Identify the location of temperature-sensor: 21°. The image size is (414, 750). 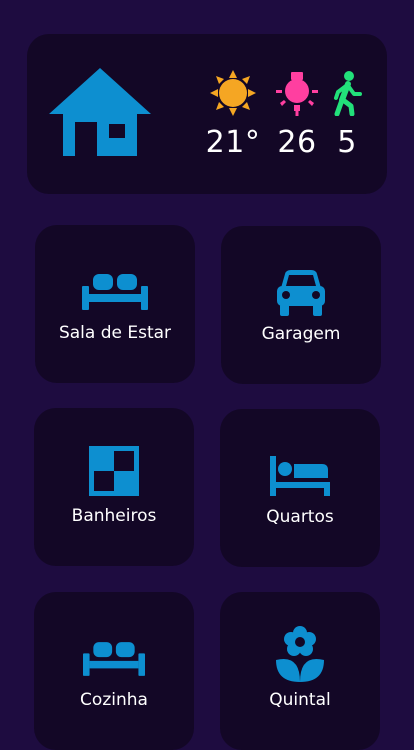
(233, 115).